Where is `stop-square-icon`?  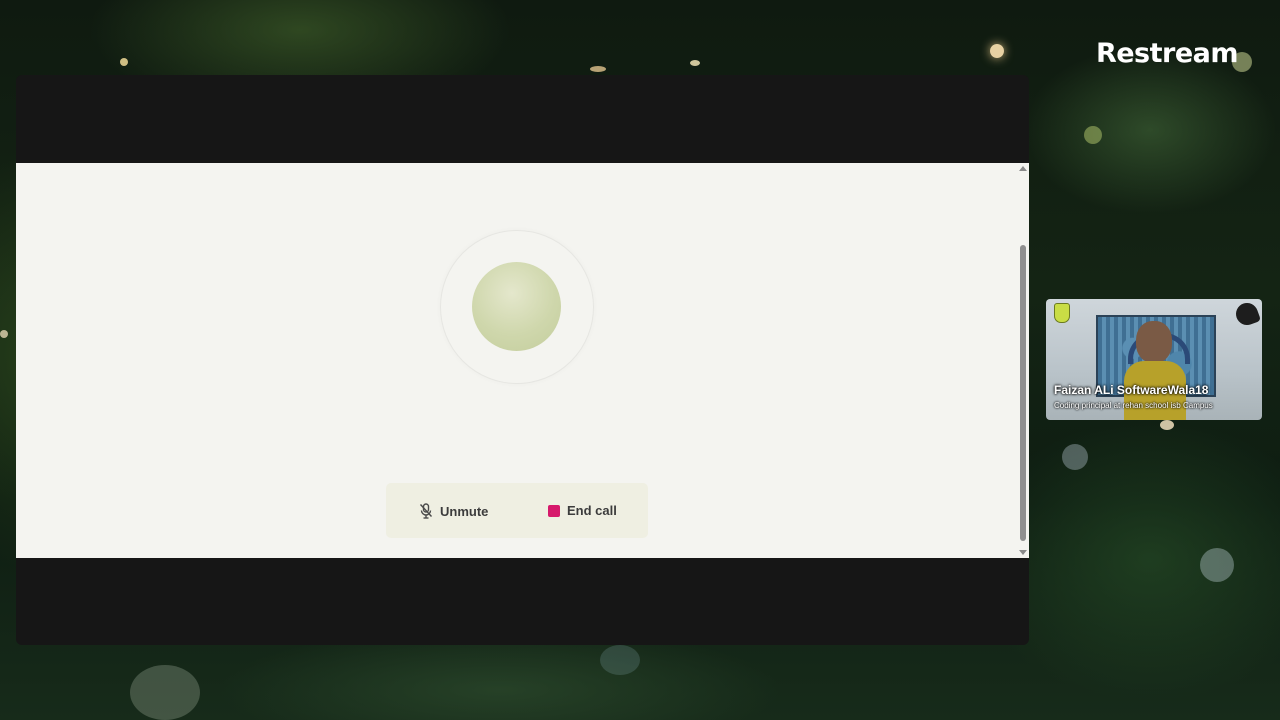
stop-square-icon is located at coordinates (554, 510).